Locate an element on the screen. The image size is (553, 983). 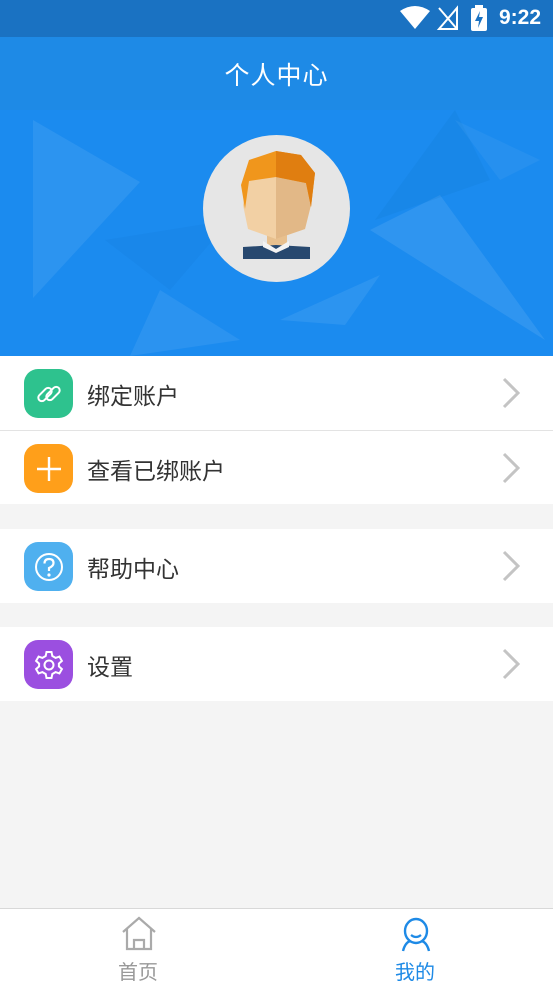
plus-icon is located at coordinates (48, 468).